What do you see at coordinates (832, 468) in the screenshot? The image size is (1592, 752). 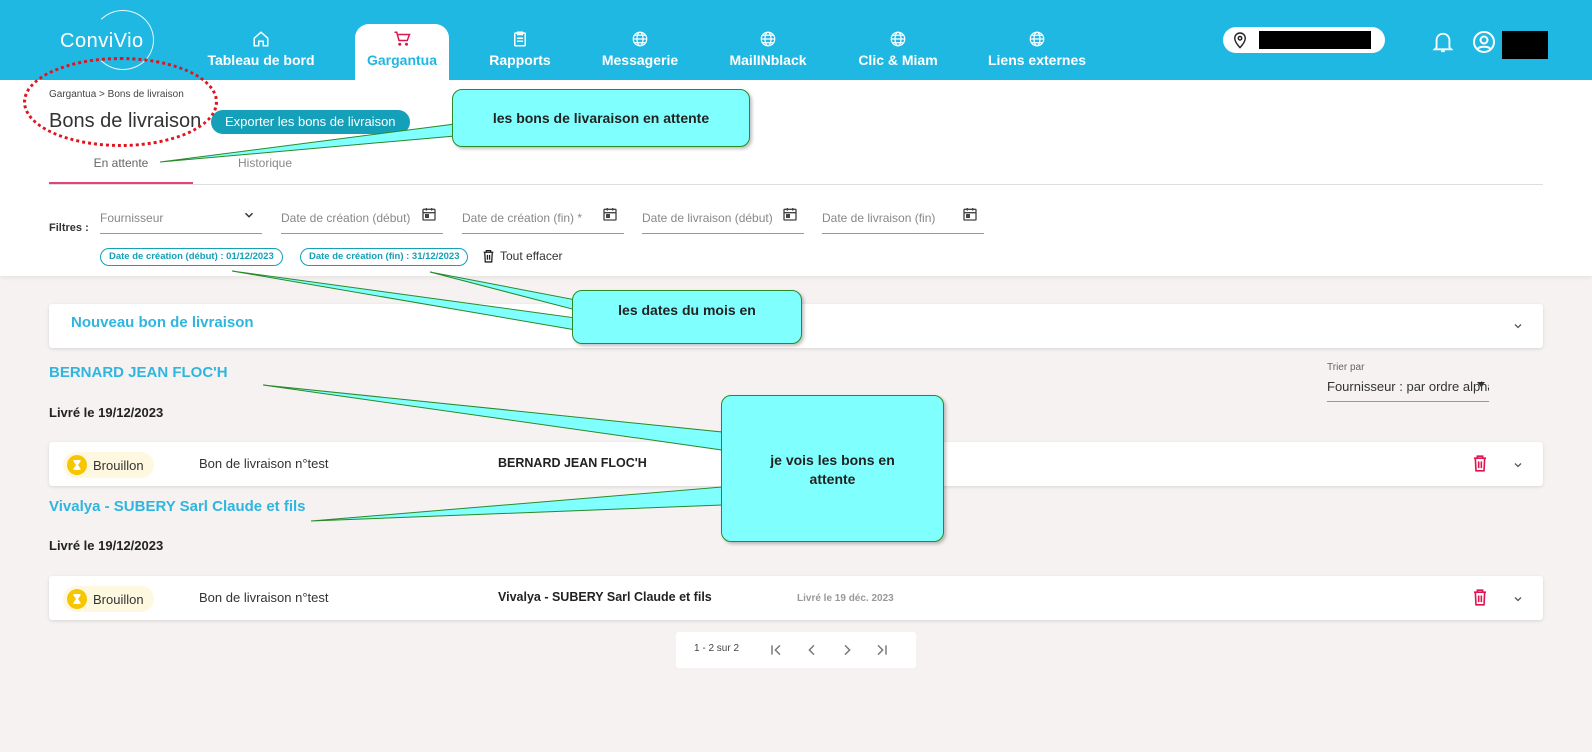 I see `annotation-callout-rows: je vois les bons en attente` at bounding box center [832, 468].